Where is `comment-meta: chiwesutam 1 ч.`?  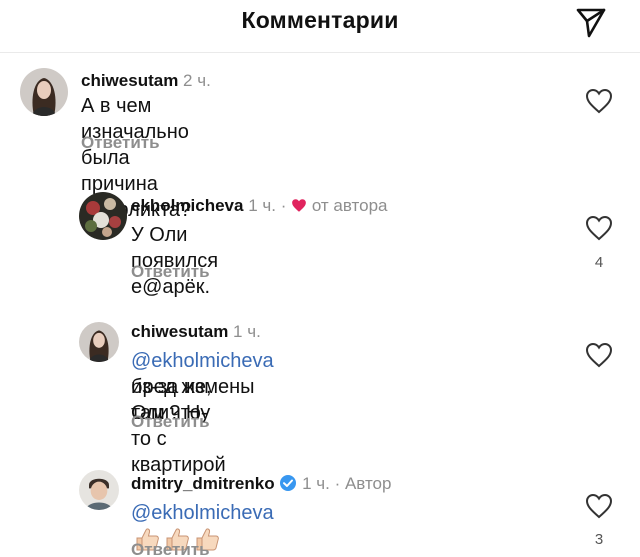 comment-meta: chiwesutam 1 ч. is located at coordinates (196, 332).